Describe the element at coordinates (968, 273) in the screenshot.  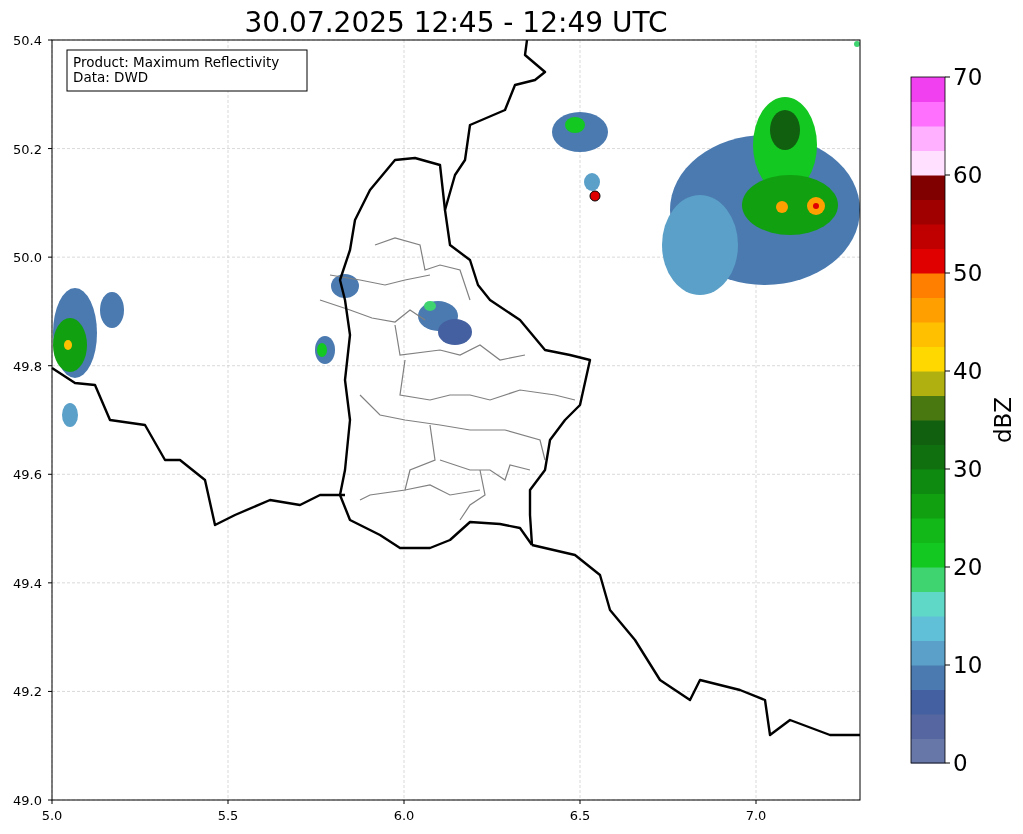
I see `colorbar-label: 50` at that location.